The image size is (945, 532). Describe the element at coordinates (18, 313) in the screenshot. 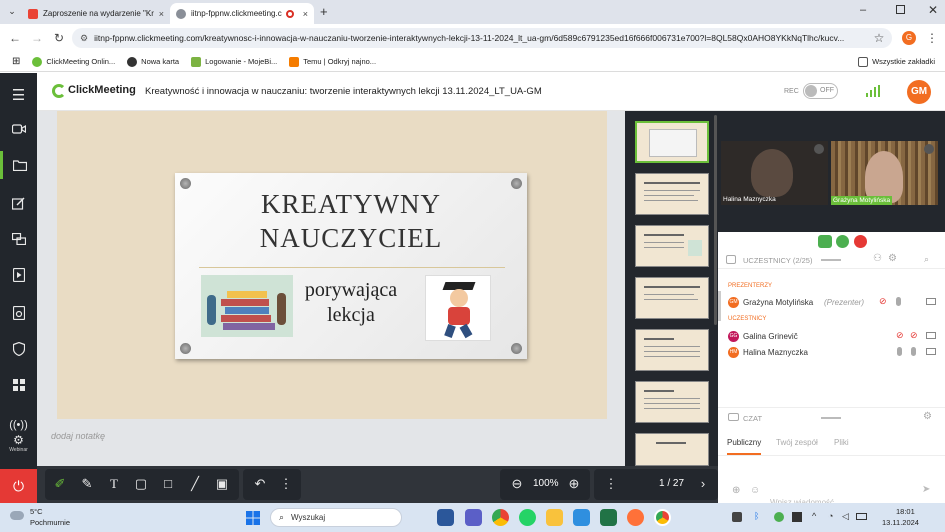

I see `survey-icon` at that location.